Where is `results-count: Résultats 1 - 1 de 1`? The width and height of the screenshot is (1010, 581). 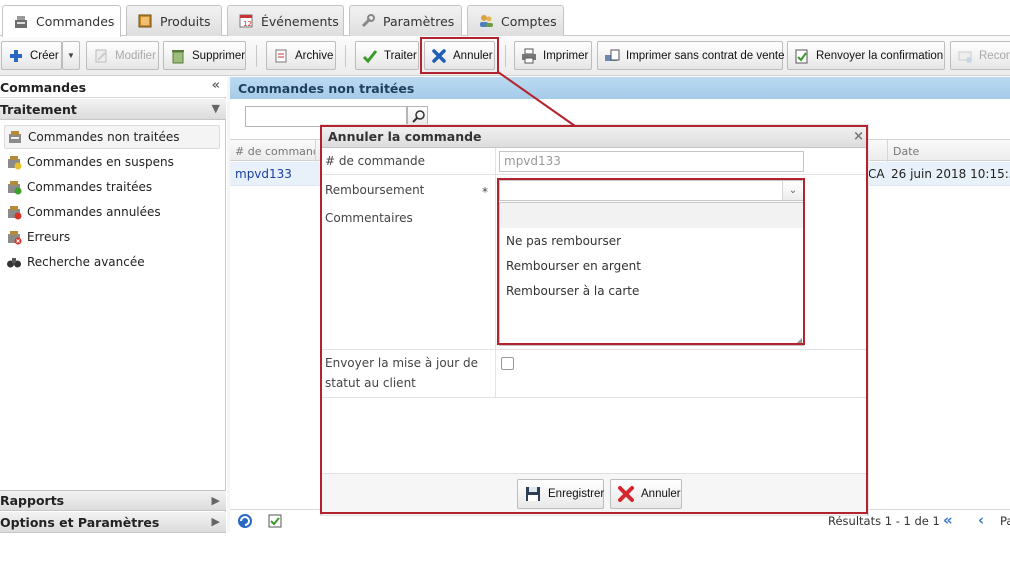 results-count: Résultats 1 - 1 de 1 is located at coordinates (884, 521).